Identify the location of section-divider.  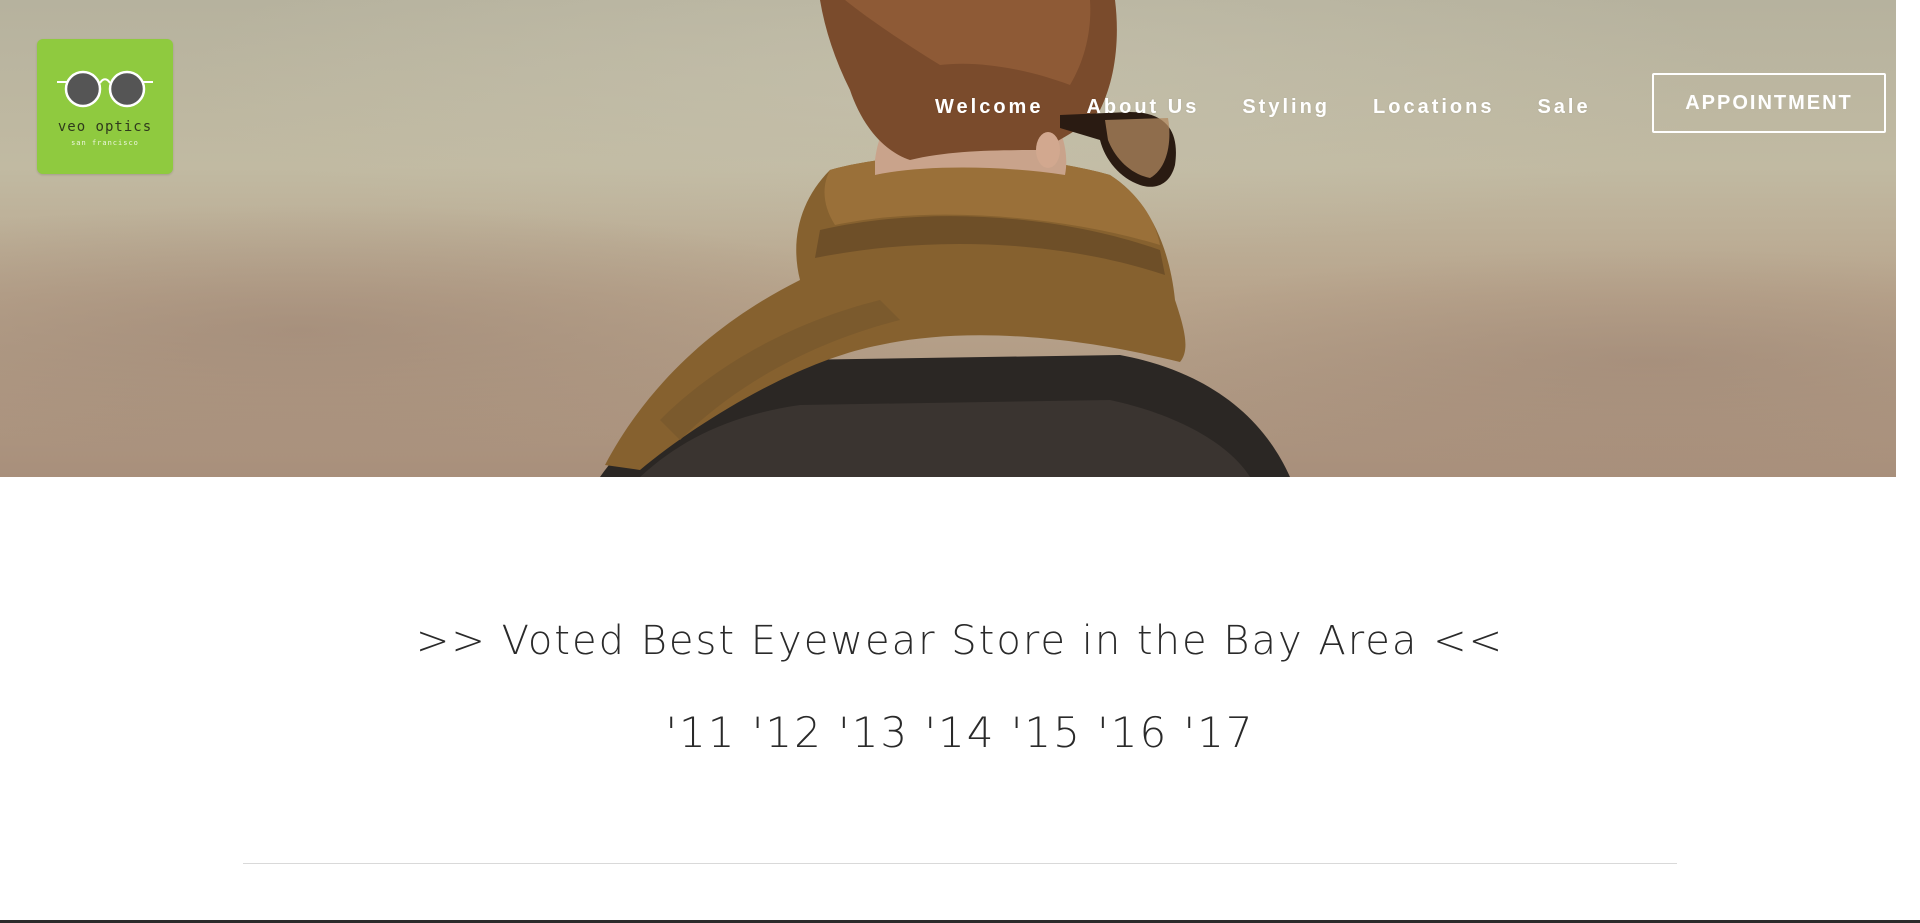
(960, 863).